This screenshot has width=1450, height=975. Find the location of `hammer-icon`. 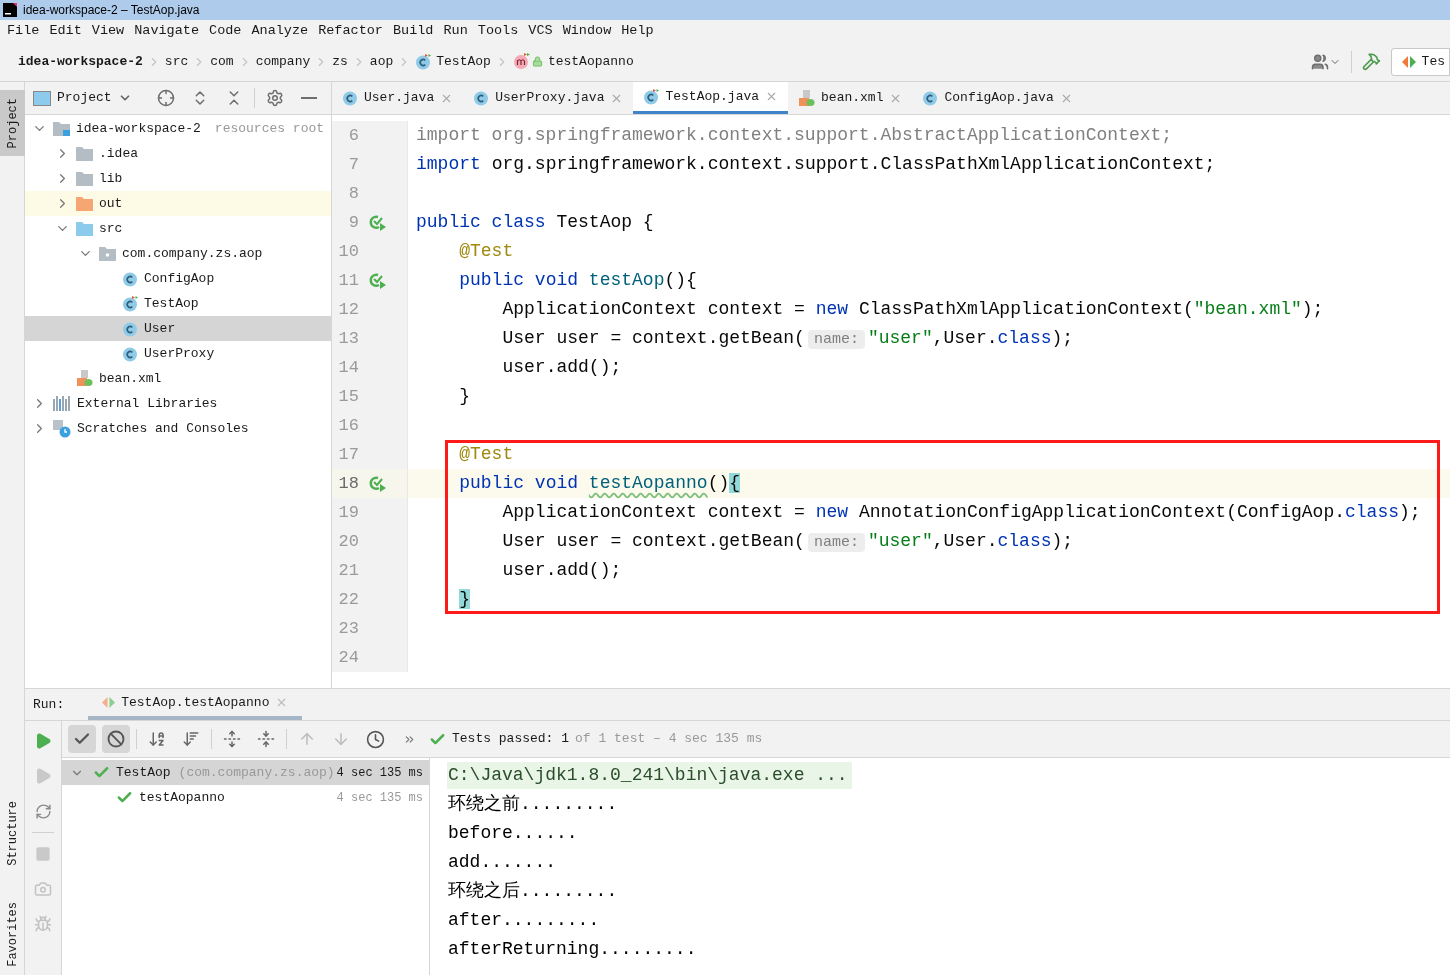

hammer-icon is located at coordinates (1371, 61).